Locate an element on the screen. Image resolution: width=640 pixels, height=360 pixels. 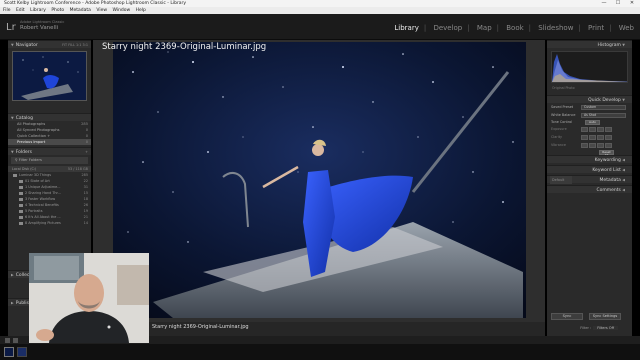
module-slideshow: Slideshow is located at coordinates (555, 28).